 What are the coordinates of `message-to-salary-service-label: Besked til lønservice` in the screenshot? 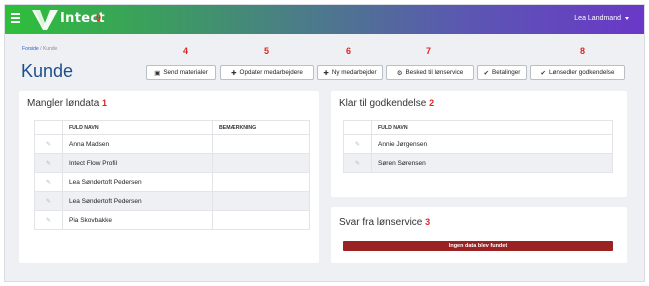 It's located at (434, 72).